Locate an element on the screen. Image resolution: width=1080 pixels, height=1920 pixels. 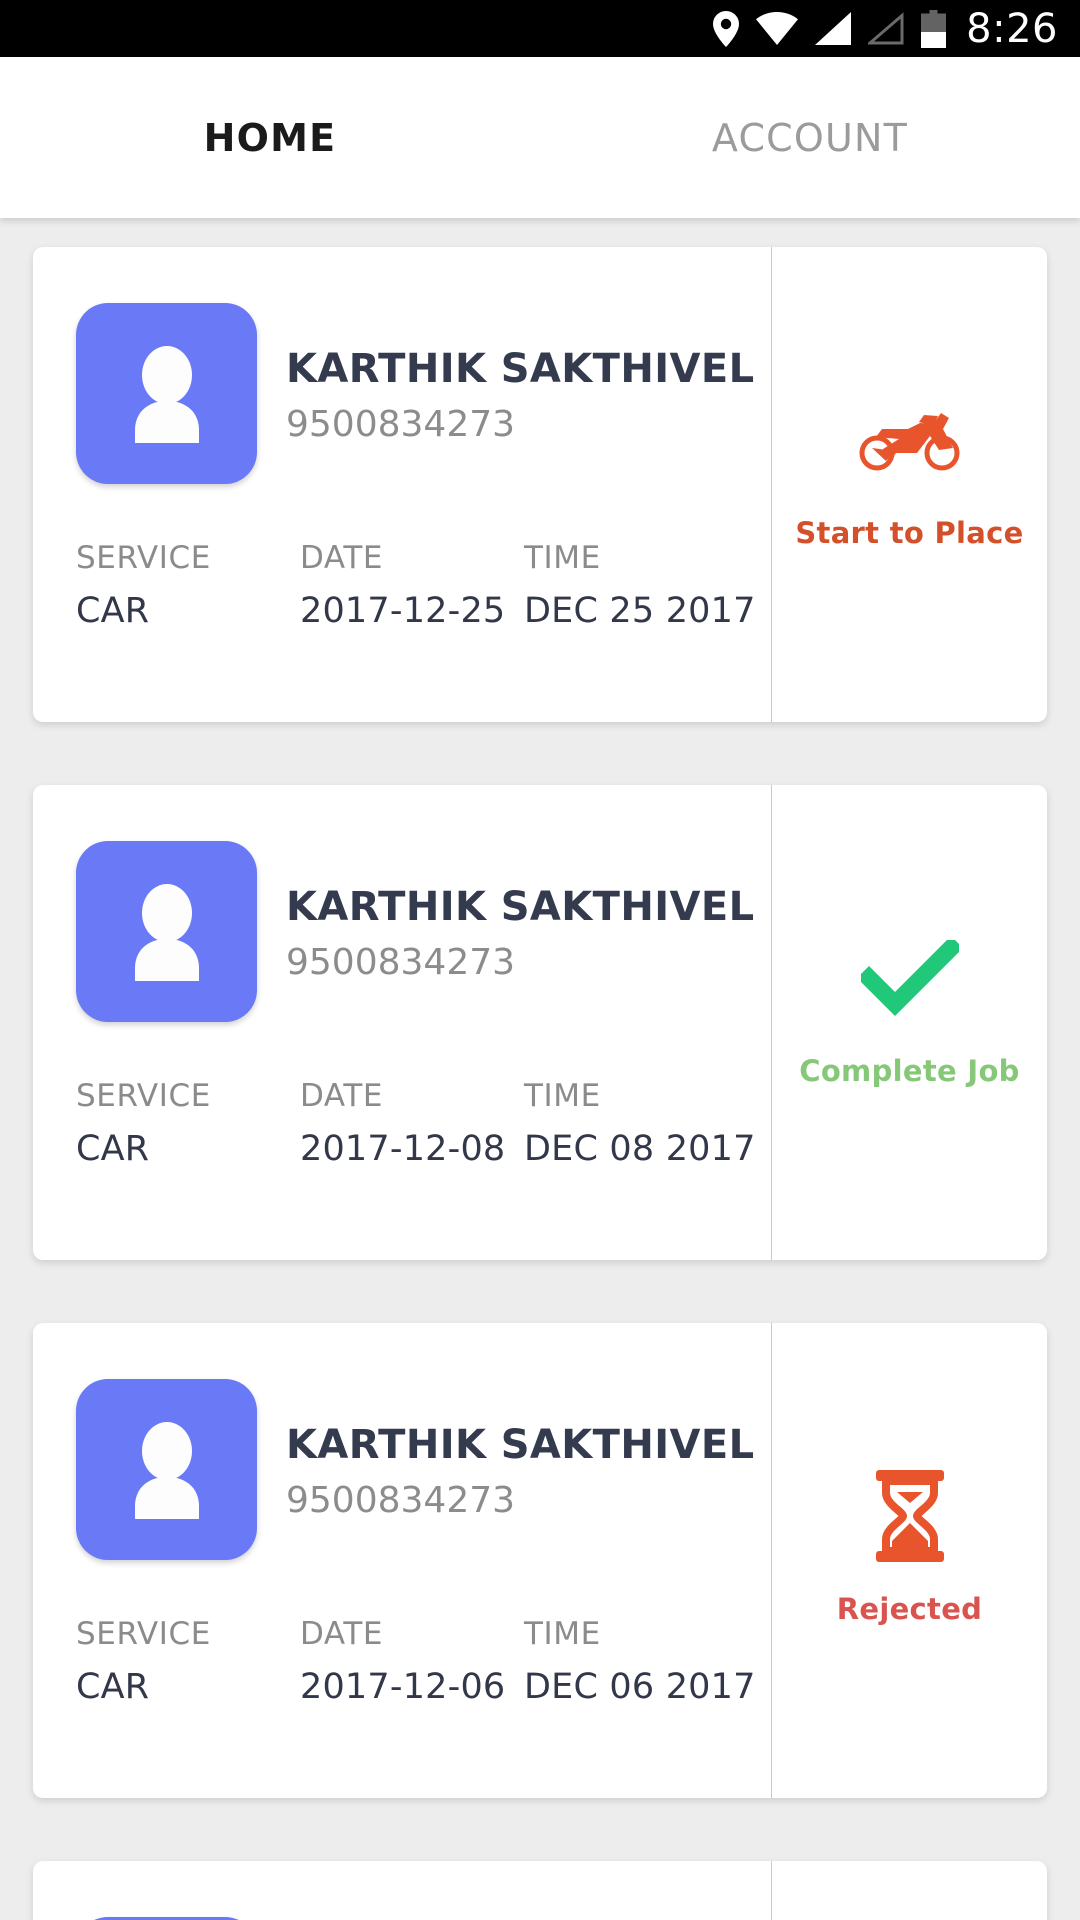
job-action-button is located at coordinates (909, 1890).